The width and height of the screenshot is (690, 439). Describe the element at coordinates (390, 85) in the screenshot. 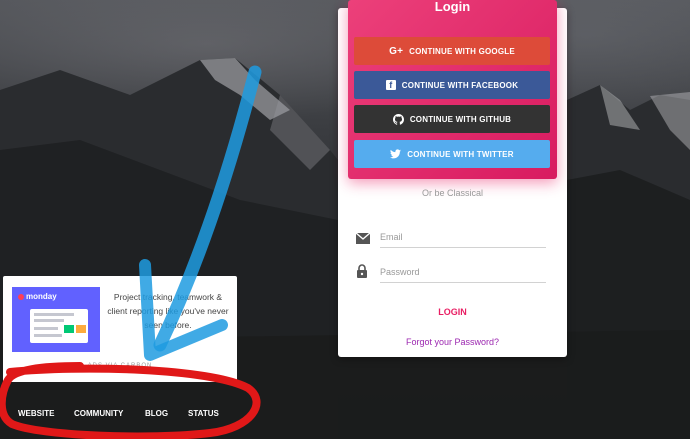

I see `facebook-icon: f` at that location.